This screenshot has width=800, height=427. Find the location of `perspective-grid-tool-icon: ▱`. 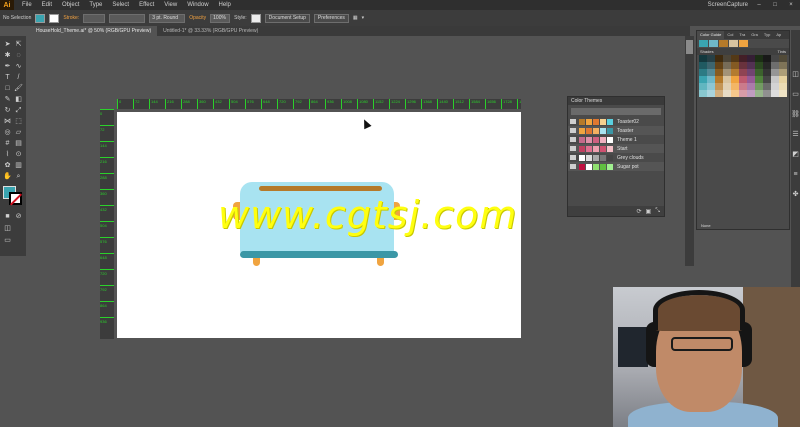

perspective-grid-tool-icon: ▱ is located at coordinates (18, 132).